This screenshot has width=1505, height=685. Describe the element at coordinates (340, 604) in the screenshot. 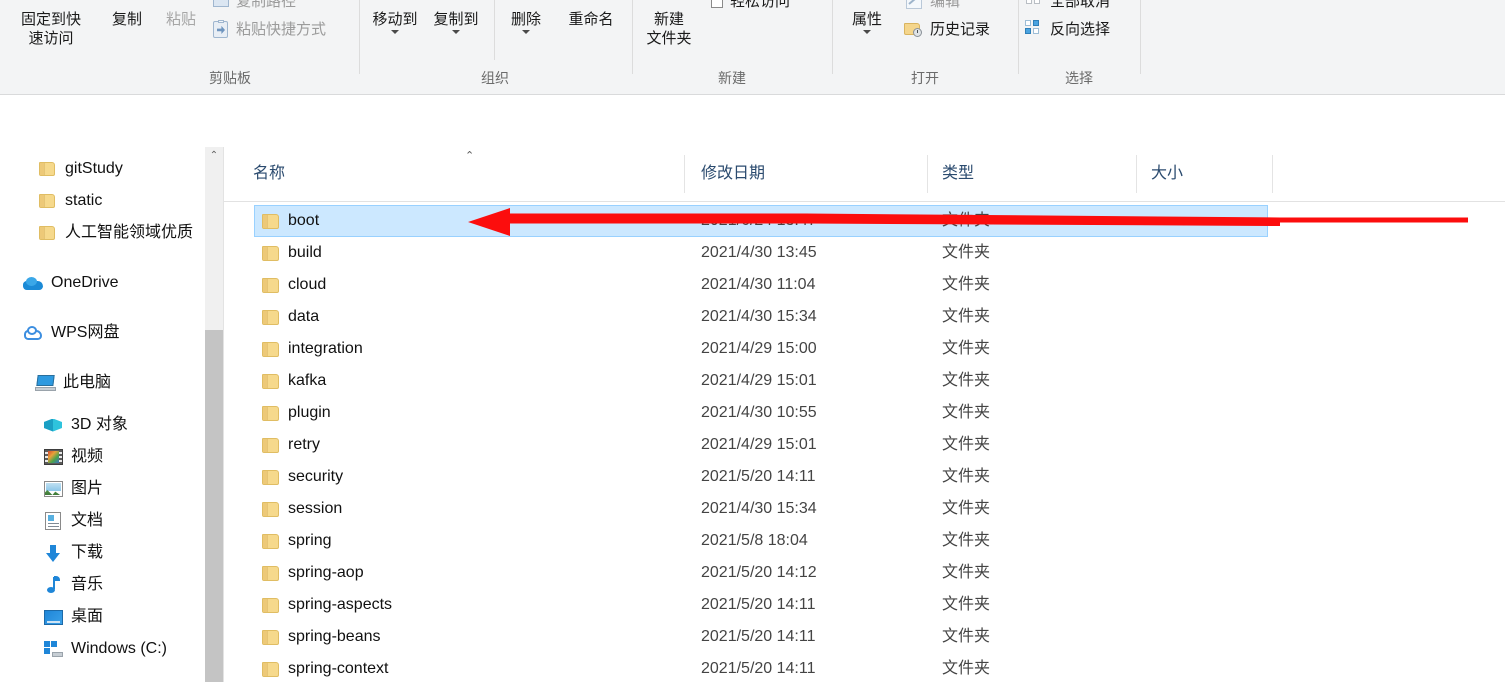

I see `file-name: spring-aspects` at that location.